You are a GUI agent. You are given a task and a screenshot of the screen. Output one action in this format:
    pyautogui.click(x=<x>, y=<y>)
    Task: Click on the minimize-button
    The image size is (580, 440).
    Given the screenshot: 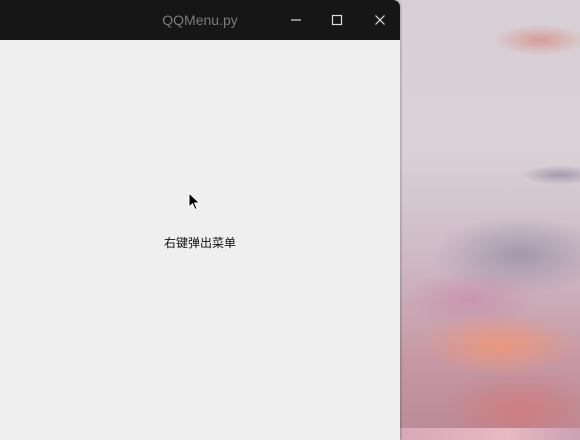 What is the action you would take?
    pyautogui.click(x=296, y=20)
    